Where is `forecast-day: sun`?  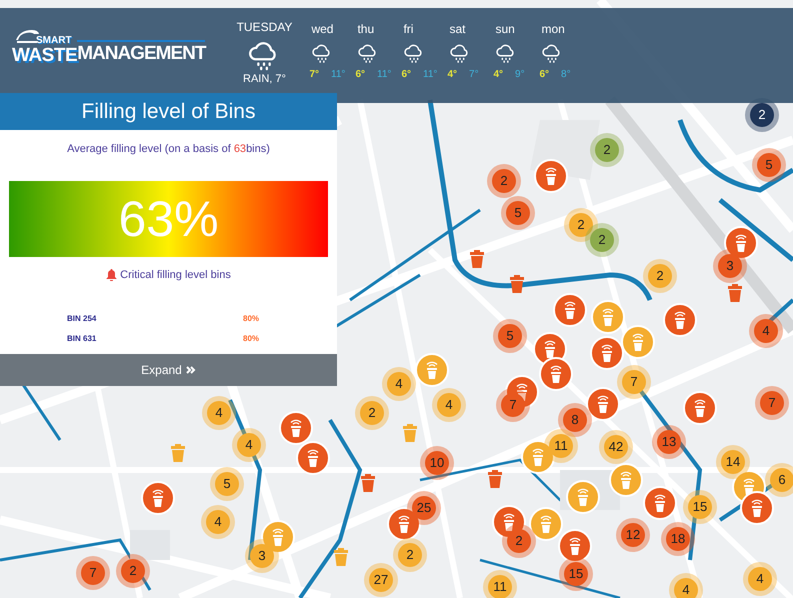
forecast-day: sun is located at coordinates (504, 29).